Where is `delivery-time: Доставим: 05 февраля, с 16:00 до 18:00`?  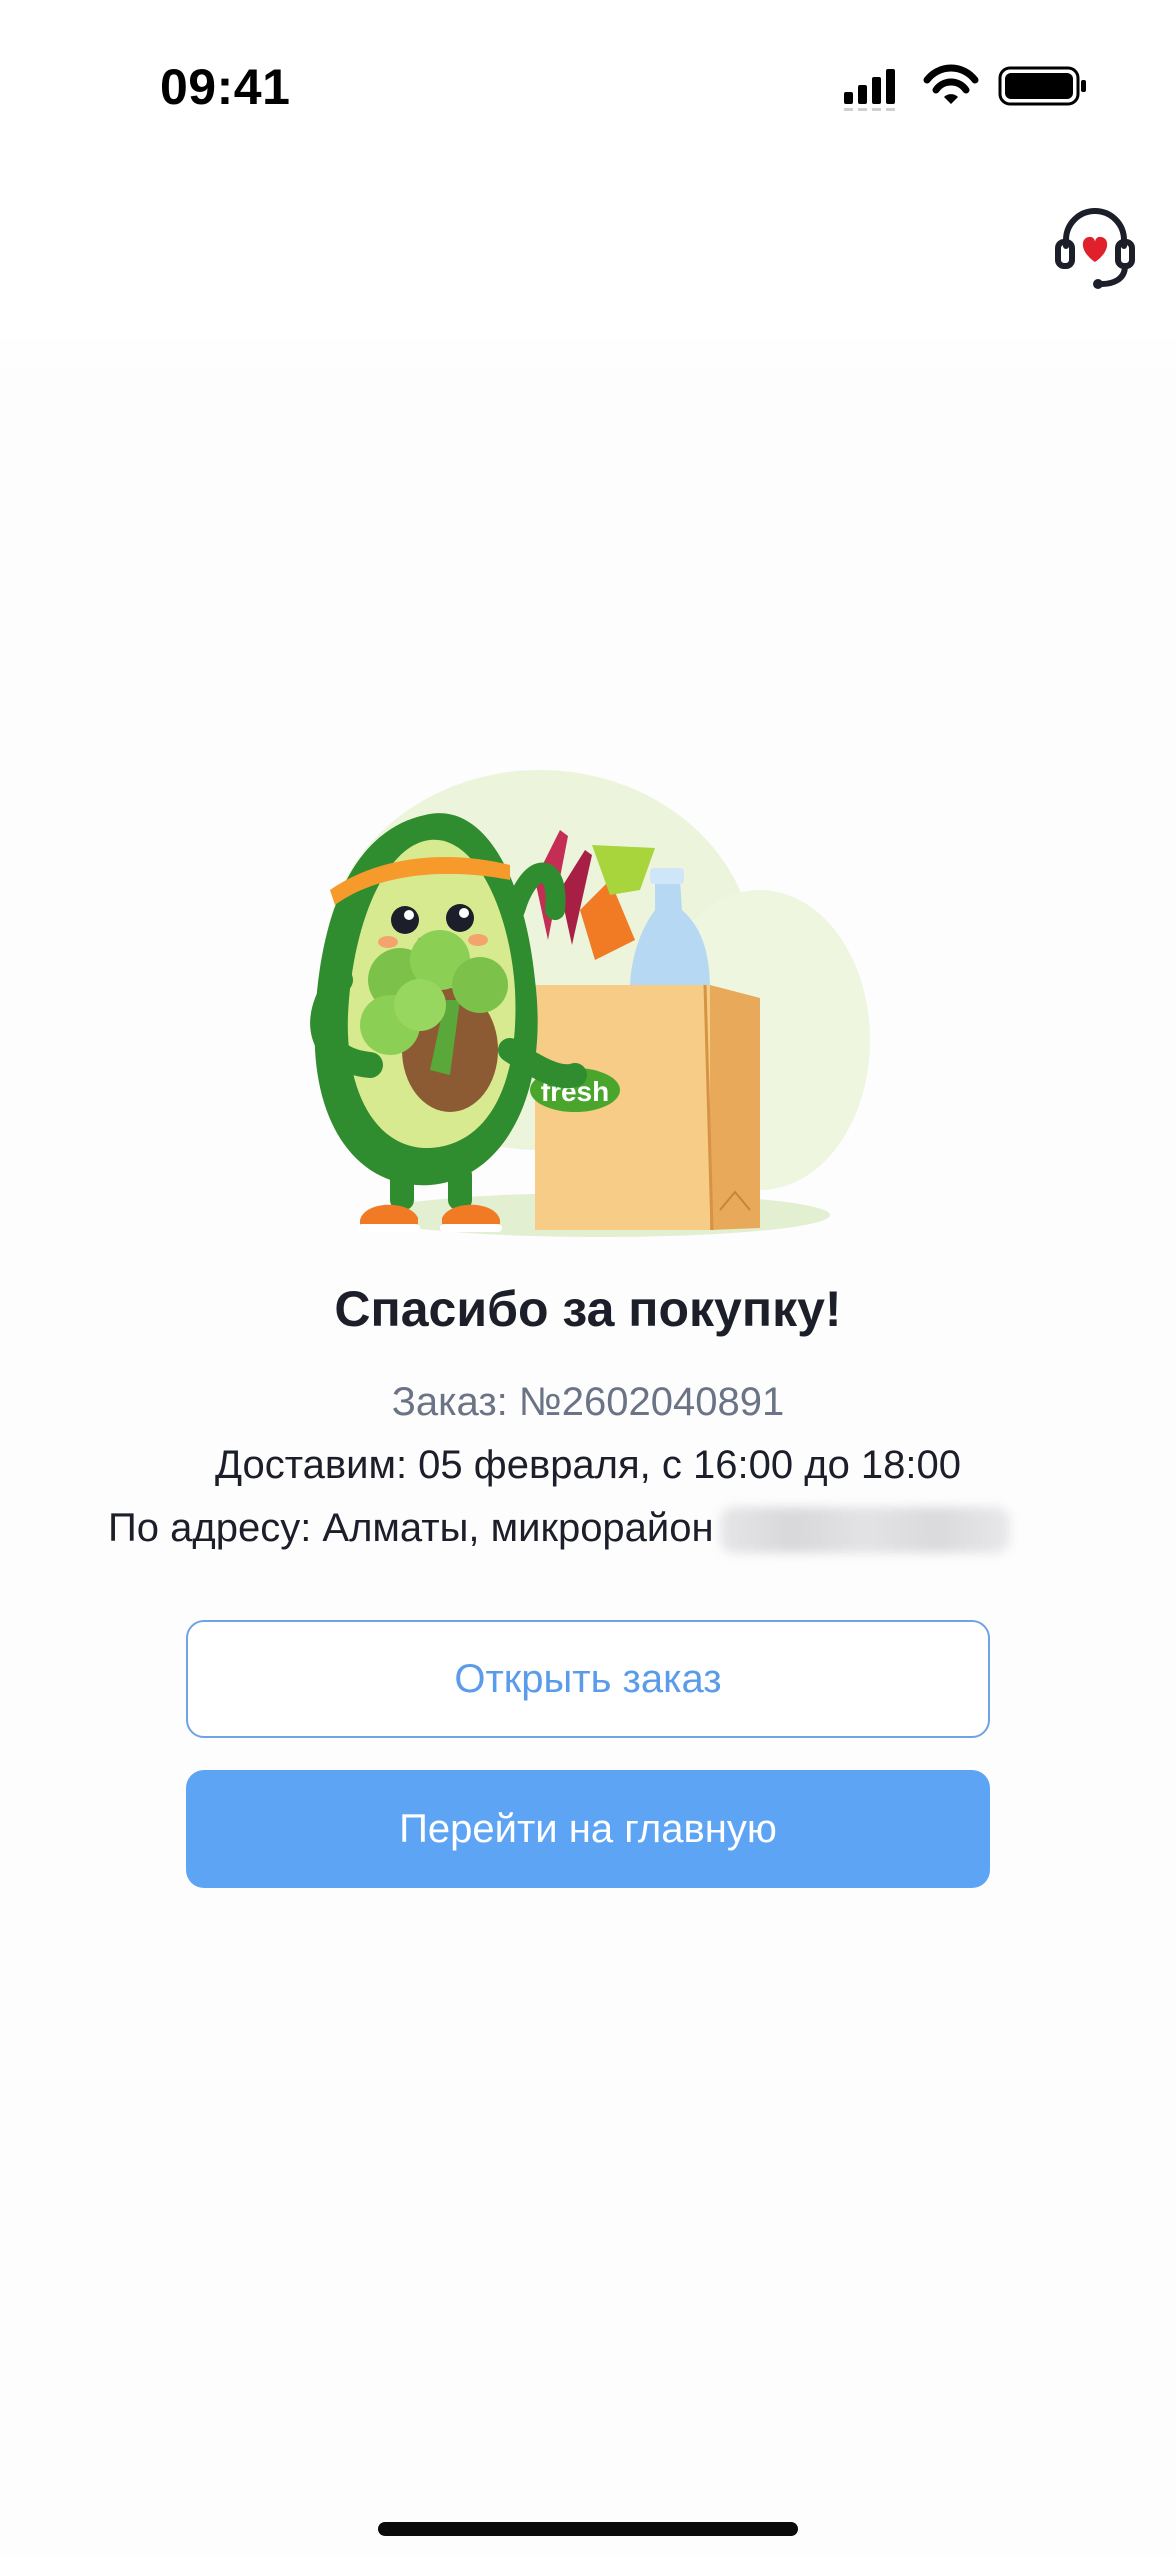
delivery-time: Доставим: 05 февраля, с 16:00 до 18:00 is located at coordinates (588, 1465).